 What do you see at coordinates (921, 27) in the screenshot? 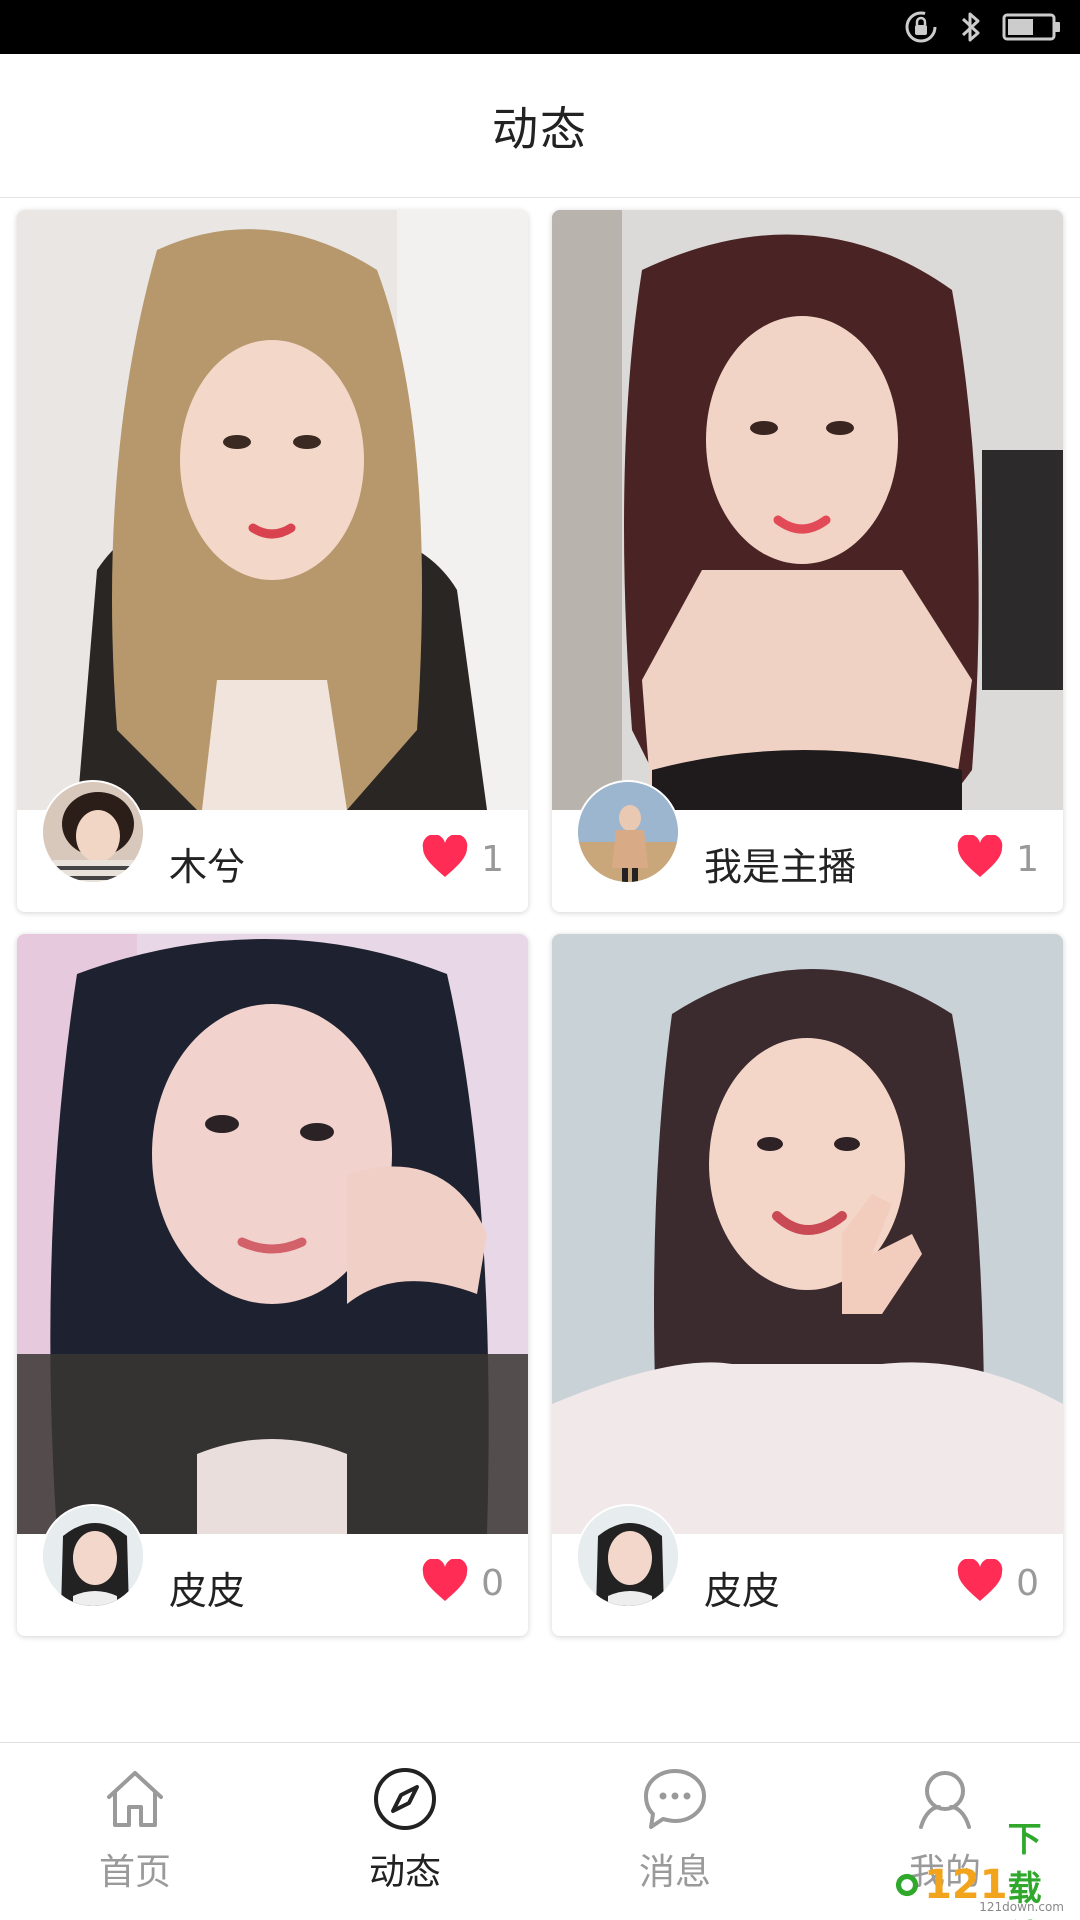
I see `lock-rotation-icon` at bounding box center [921, 27].